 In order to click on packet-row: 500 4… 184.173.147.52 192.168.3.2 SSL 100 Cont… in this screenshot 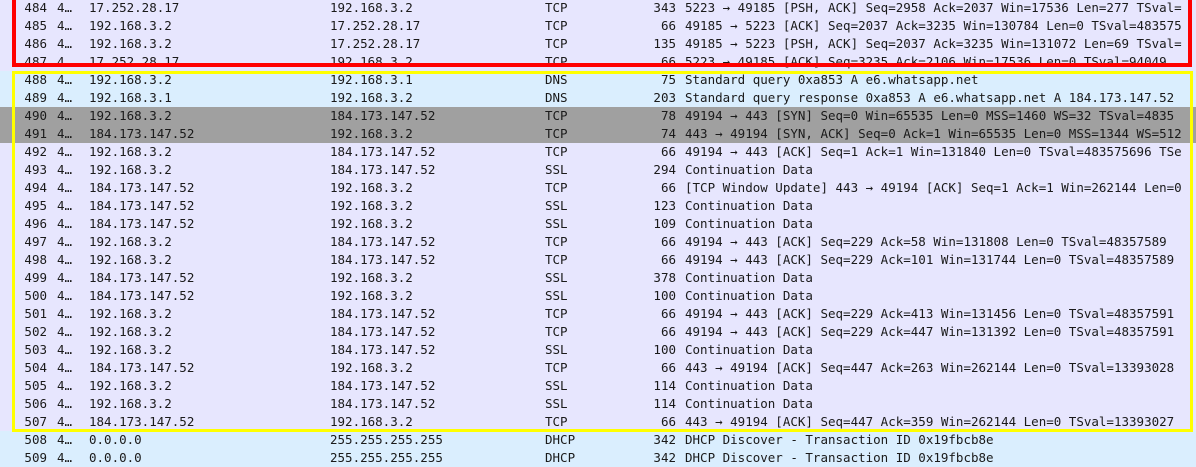, I will do `click(598, 296)`.